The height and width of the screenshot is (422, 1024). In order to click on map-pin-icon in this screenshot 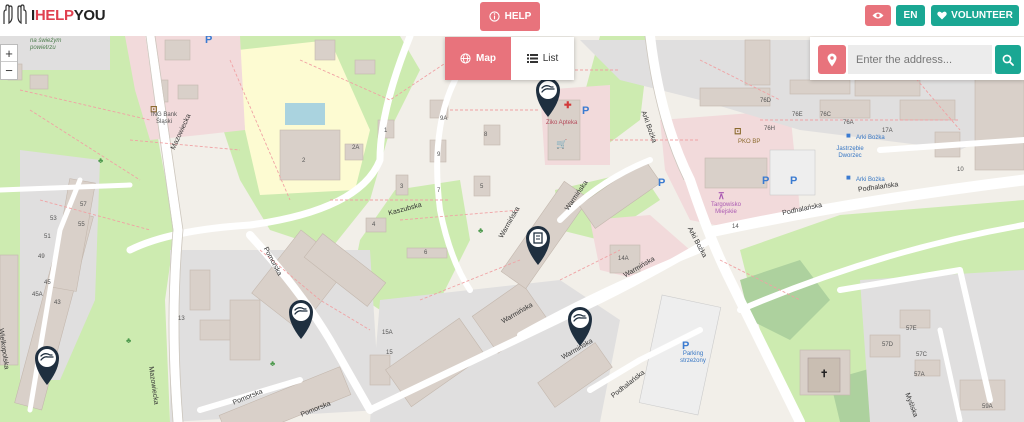, I will do `click(832, 59)`.